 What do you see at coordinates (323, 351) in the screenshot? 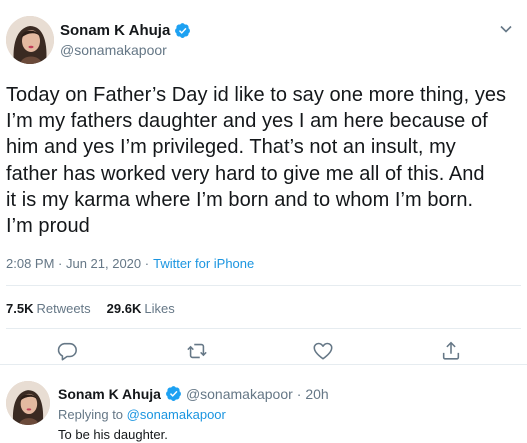
I see `heart-icon` at bounding box center [323, 351].